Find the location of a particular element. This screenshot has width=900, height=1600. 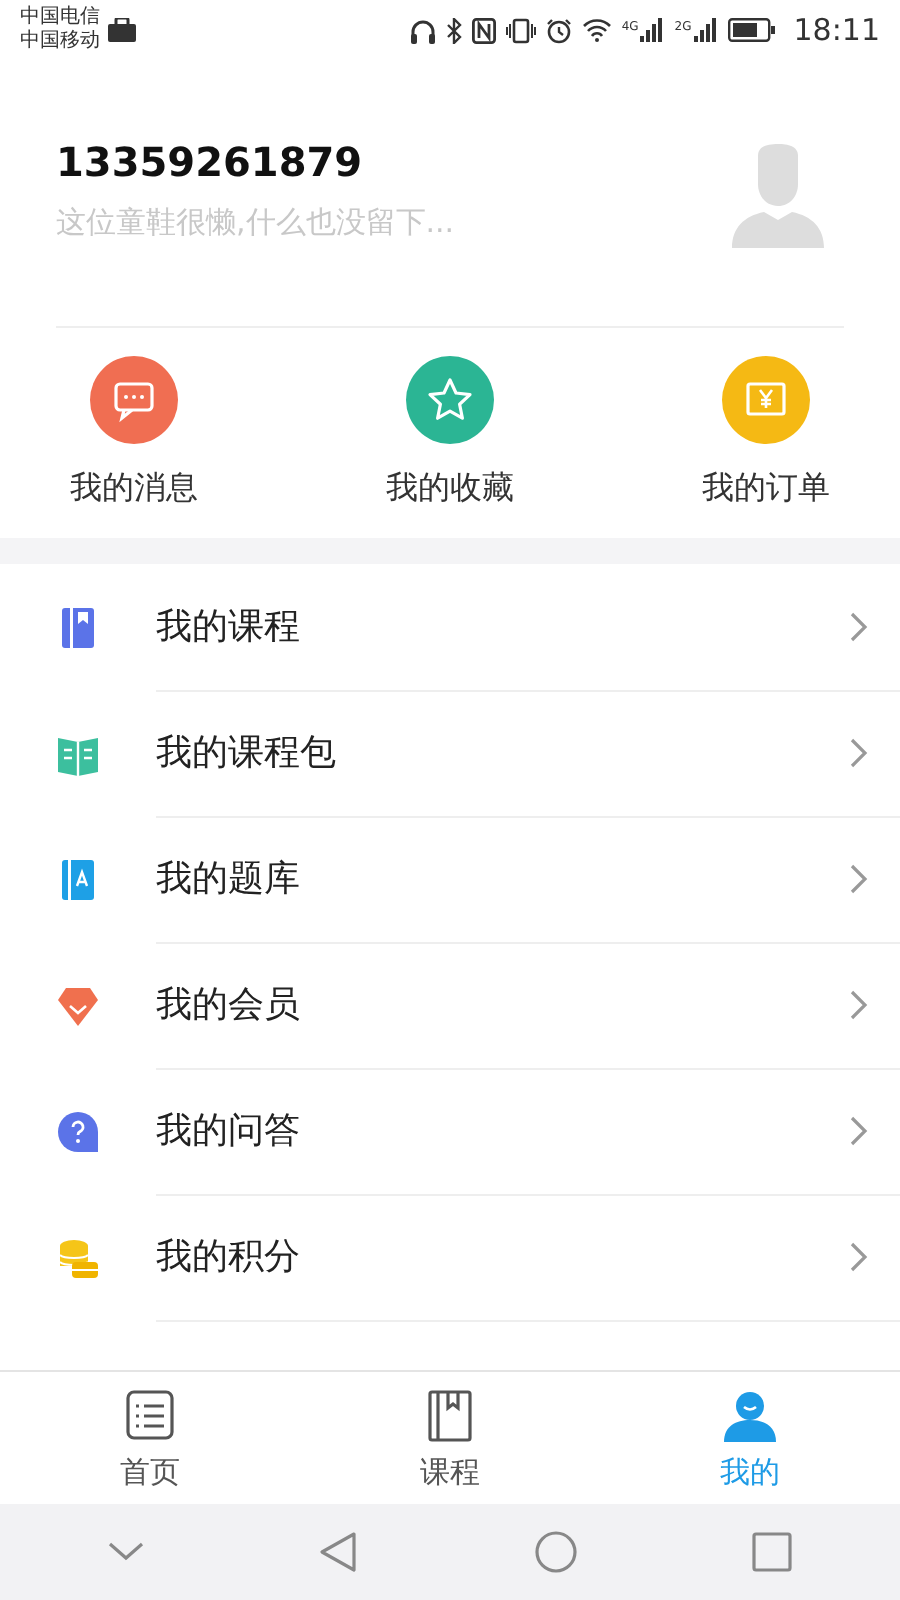

shield-icon is located at coordinates (78, 1005).